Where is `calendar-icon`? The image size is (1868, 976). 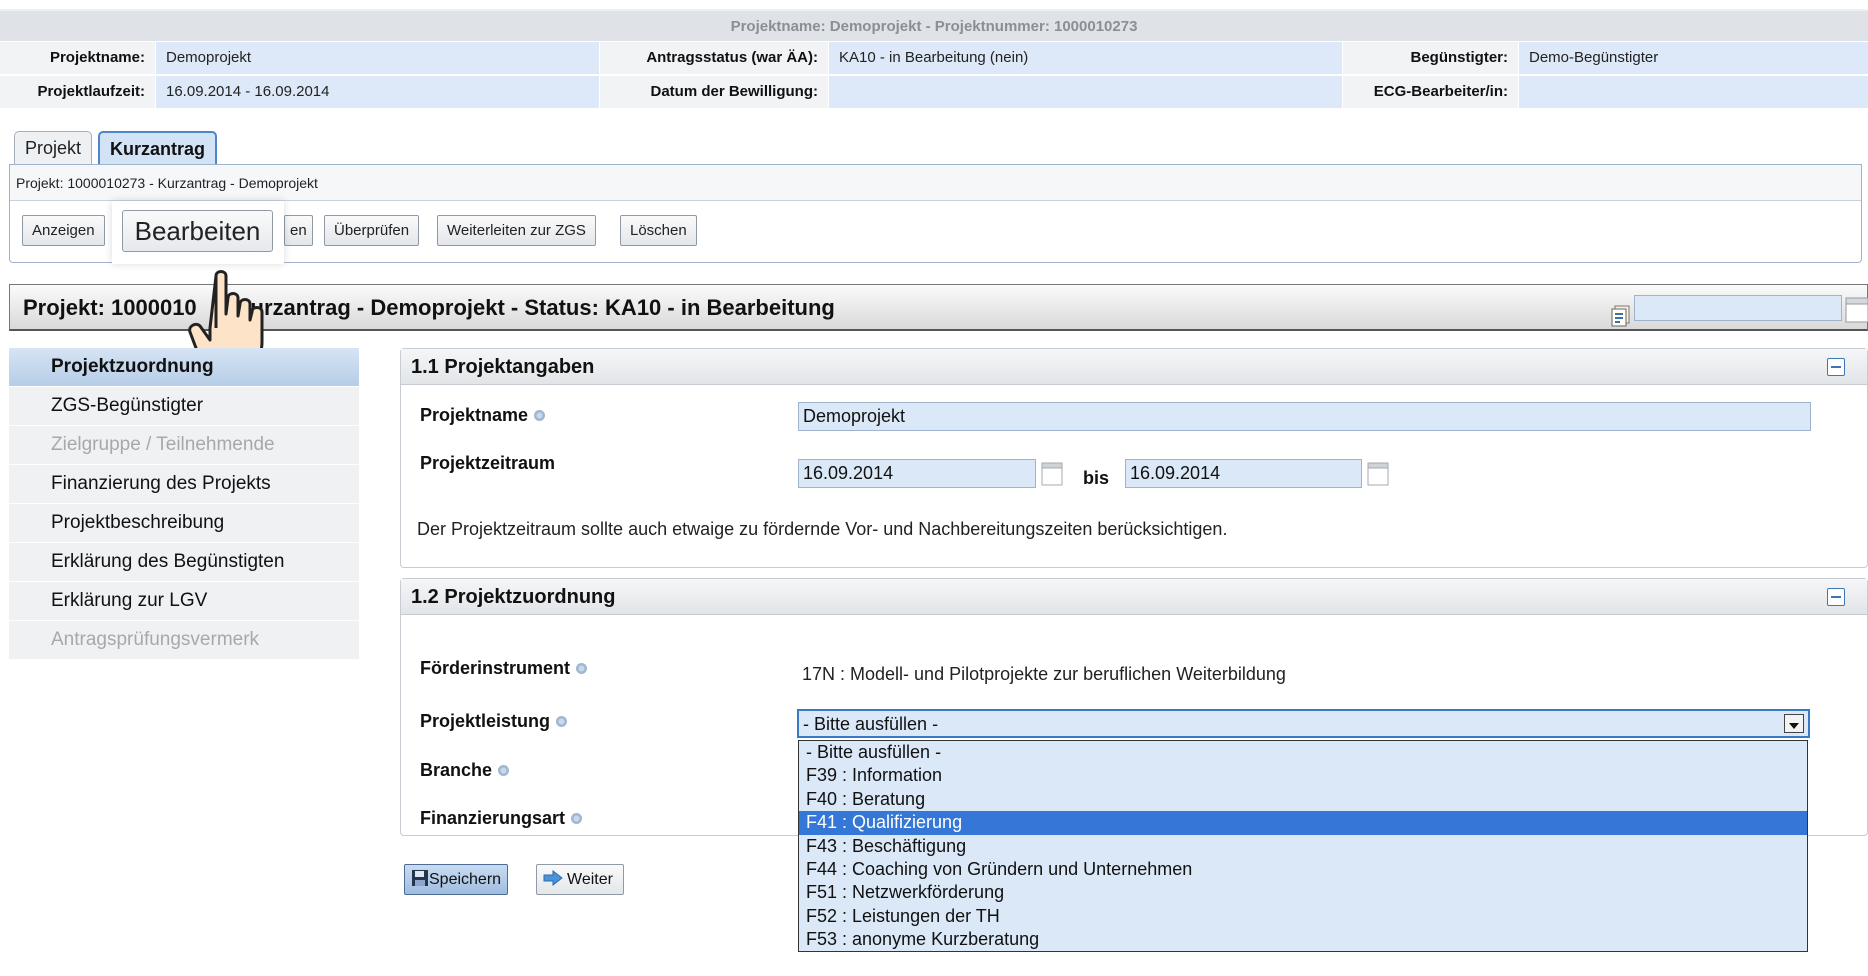
calendar-icon is located at coordinates (1856, 315).